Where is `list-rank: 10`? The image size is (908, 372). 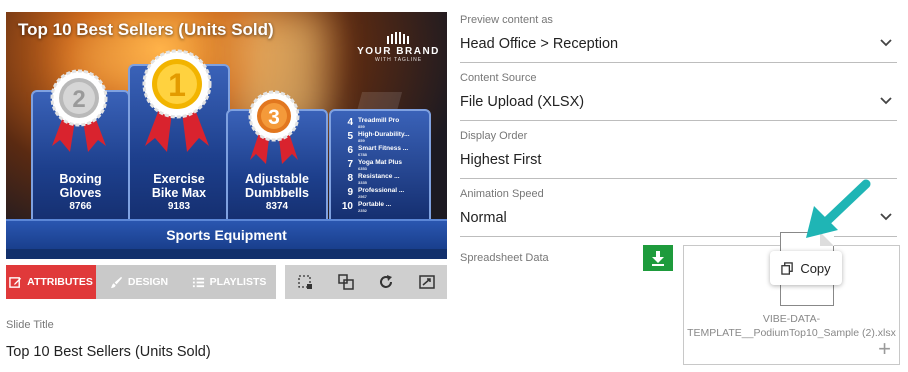 list-rank: 10 is located at coordinates (347, 206).